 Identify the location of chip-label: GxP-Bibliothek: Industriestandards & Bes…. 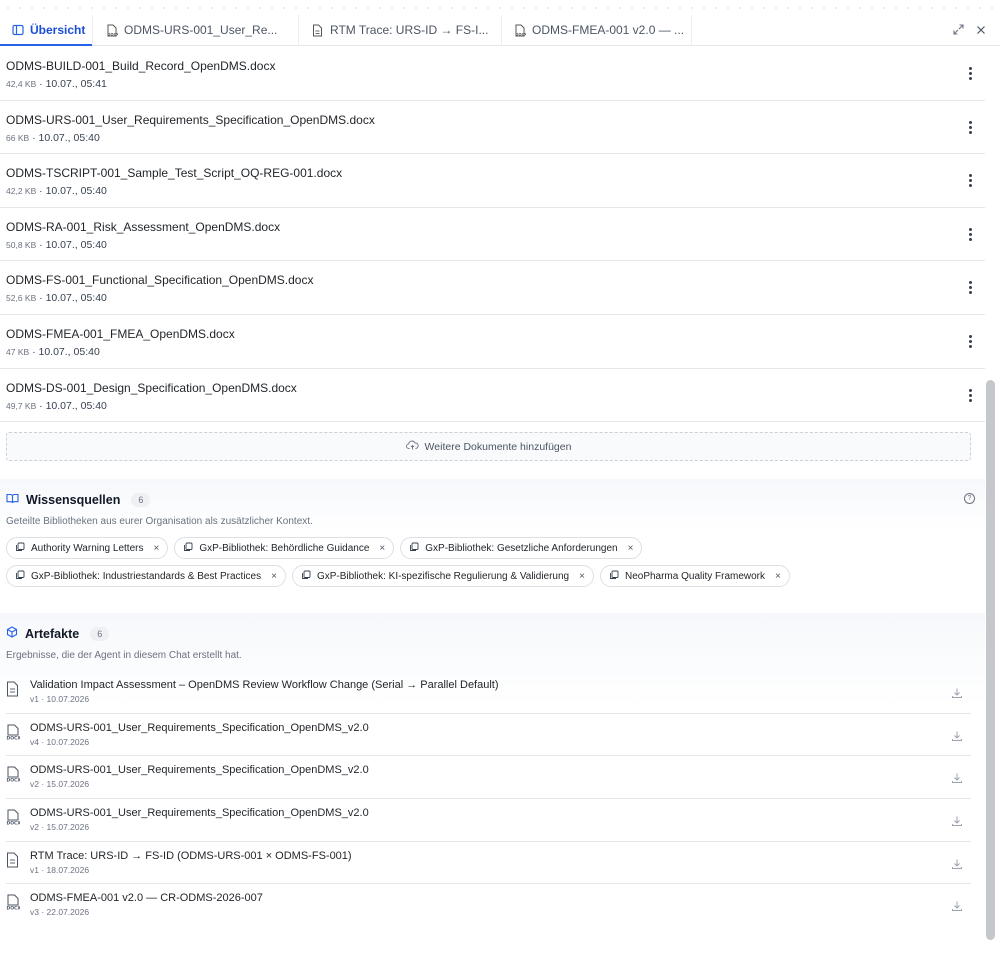
(146, 576).